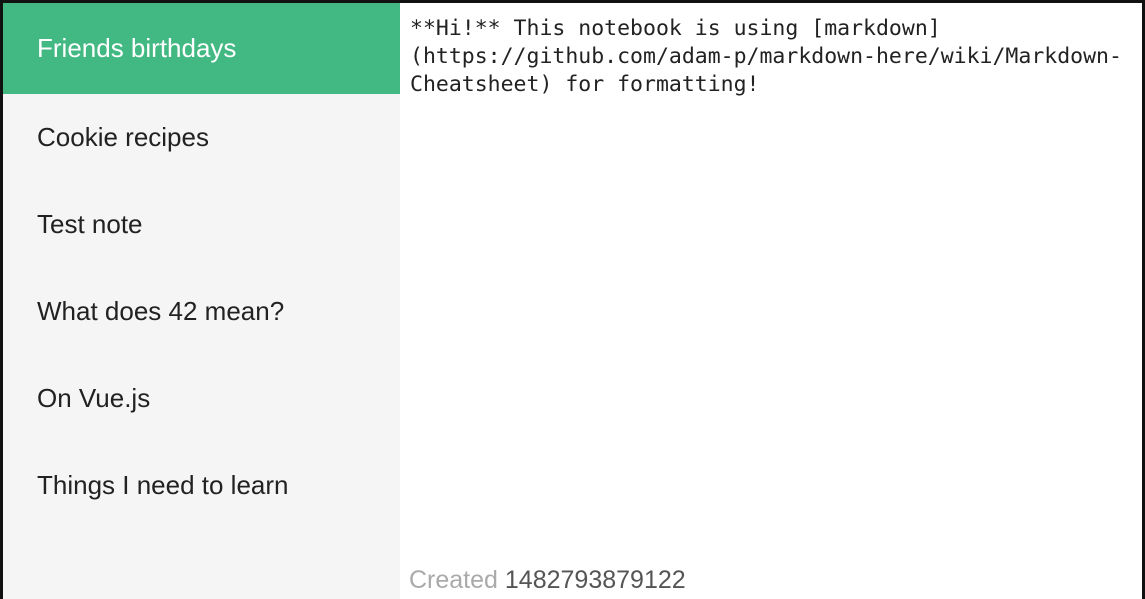 This screenshot has width=1145, height=599. I want to click on note-item-on-vuejs: On Vue.js, so click(201, 398).